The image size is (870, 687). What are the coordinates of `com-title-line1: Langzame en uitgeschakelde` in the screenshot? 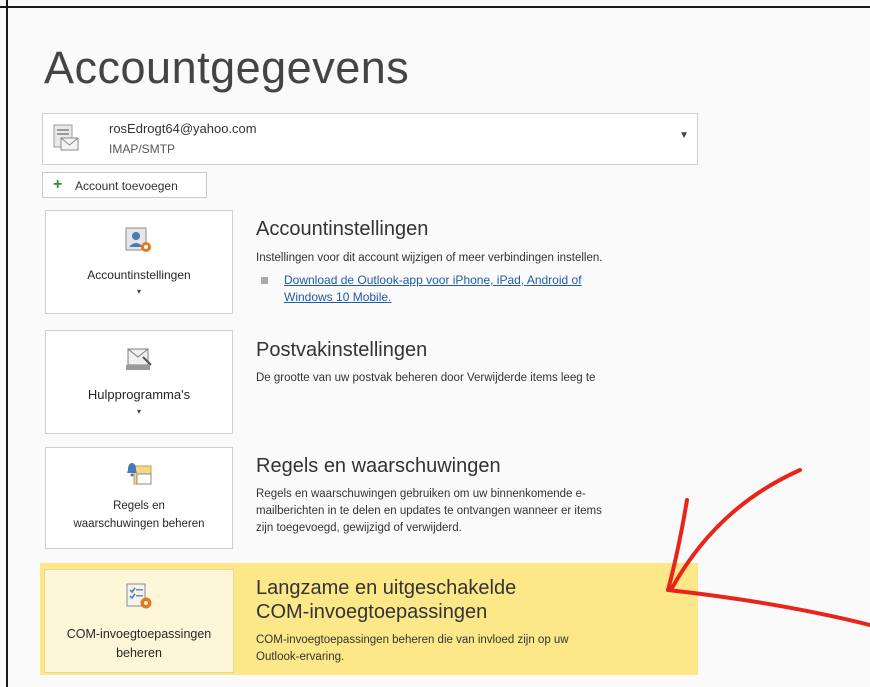 It's located at (386, 588).